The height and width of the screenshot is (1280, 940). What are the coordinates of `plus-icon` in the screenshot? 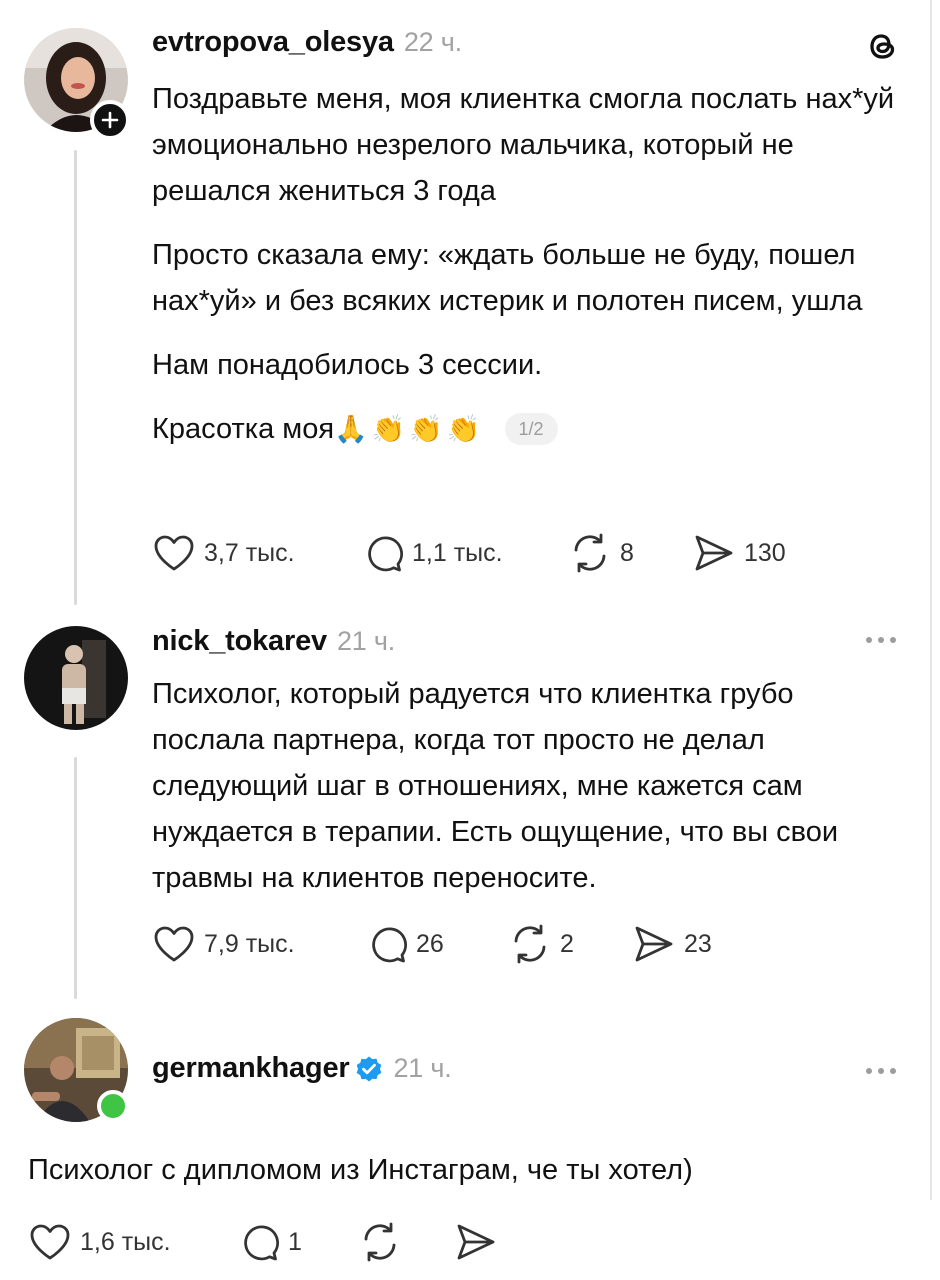 It's located at (110, 120).